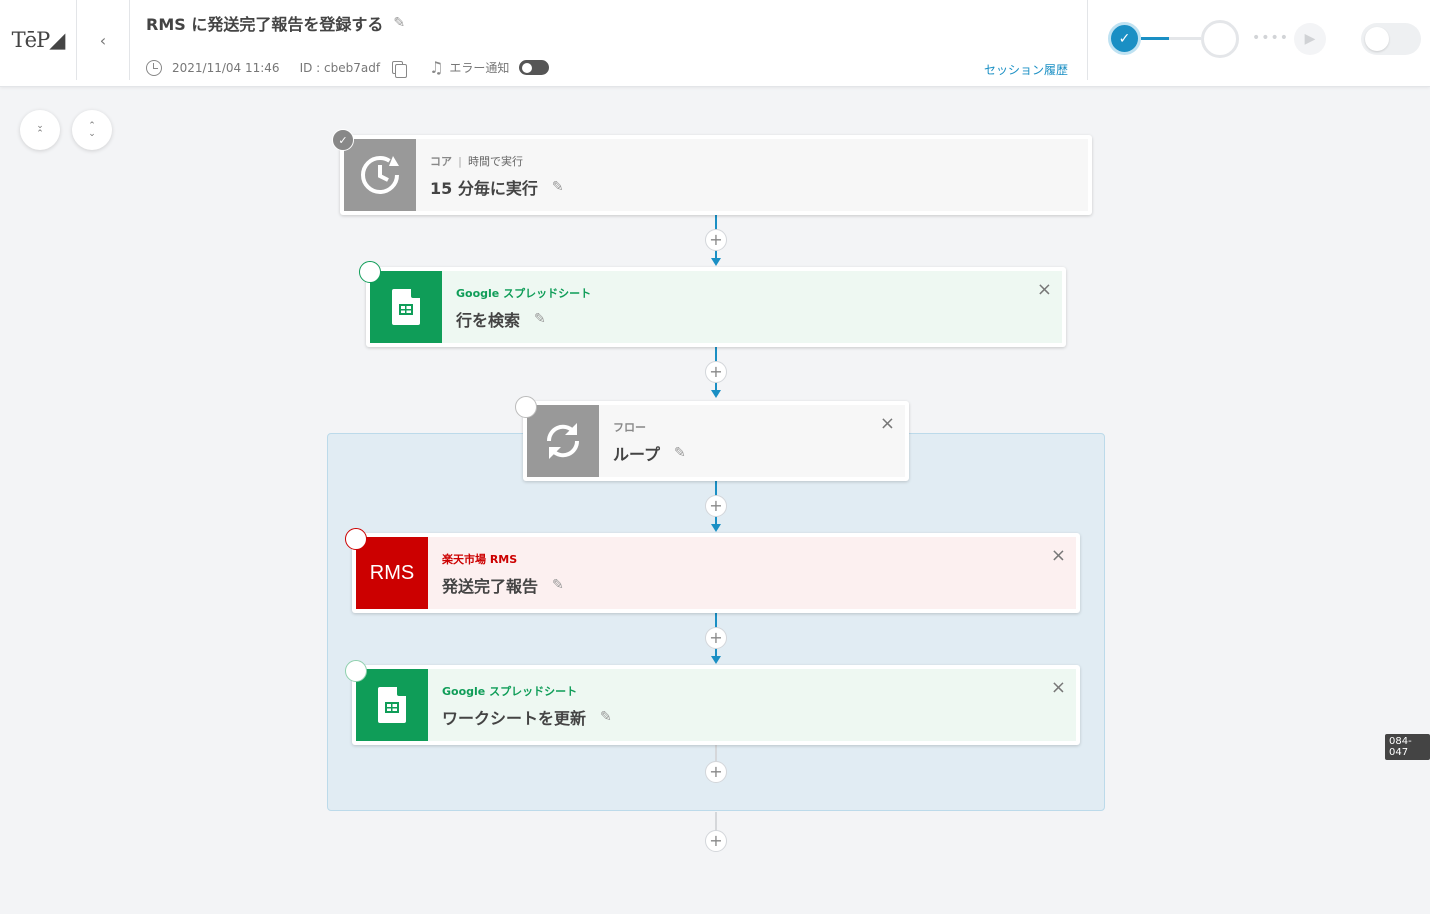  I want to click on status-dots: ••••, so click(1271, 38).